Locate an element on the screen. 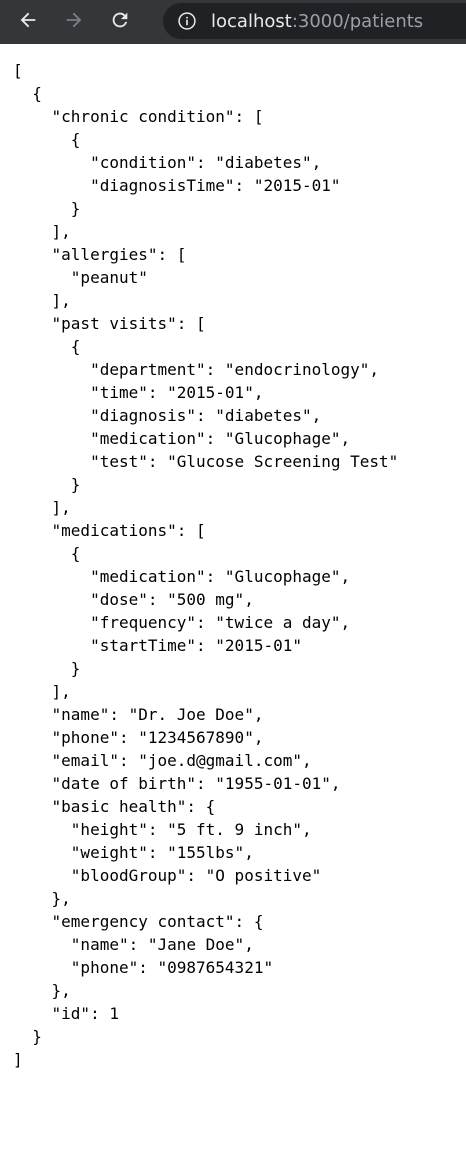  back-button is located at coordinates (28, 22).